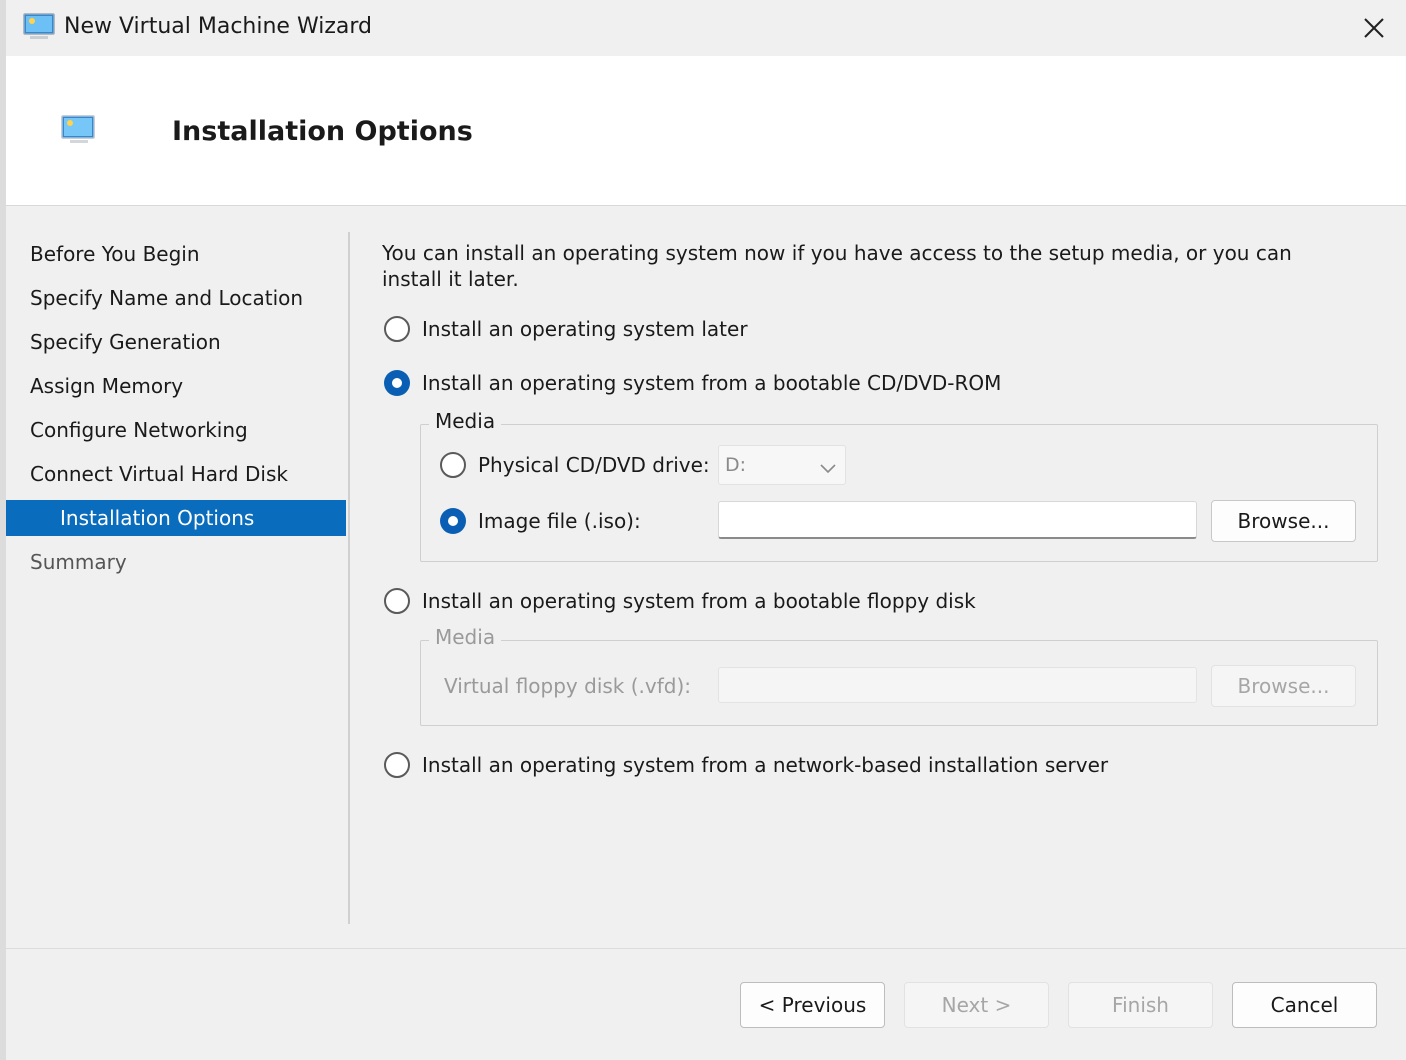 Image resolution: width=1406 pixels, height=1060 pixels. I want to click on radio-install-later: Install an operating system later, so click(566, 329).